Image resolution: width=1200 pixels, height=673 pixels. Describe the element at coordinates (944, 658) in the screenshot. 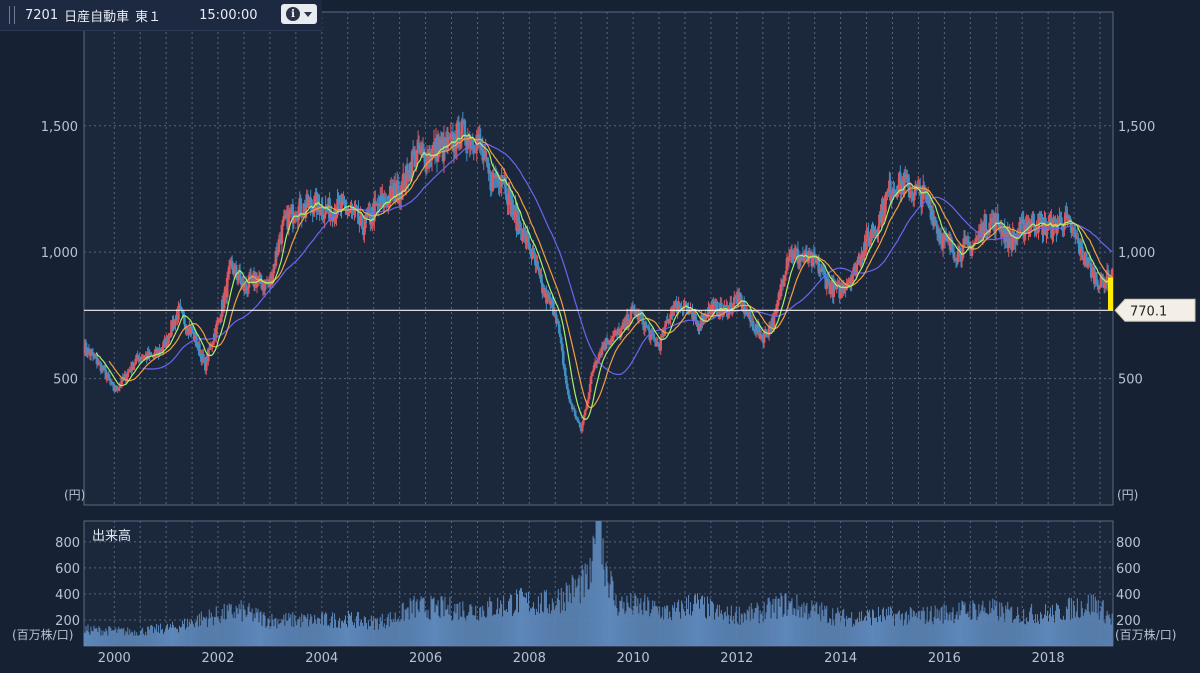

I see `x-tick-label: 2016` at that location.